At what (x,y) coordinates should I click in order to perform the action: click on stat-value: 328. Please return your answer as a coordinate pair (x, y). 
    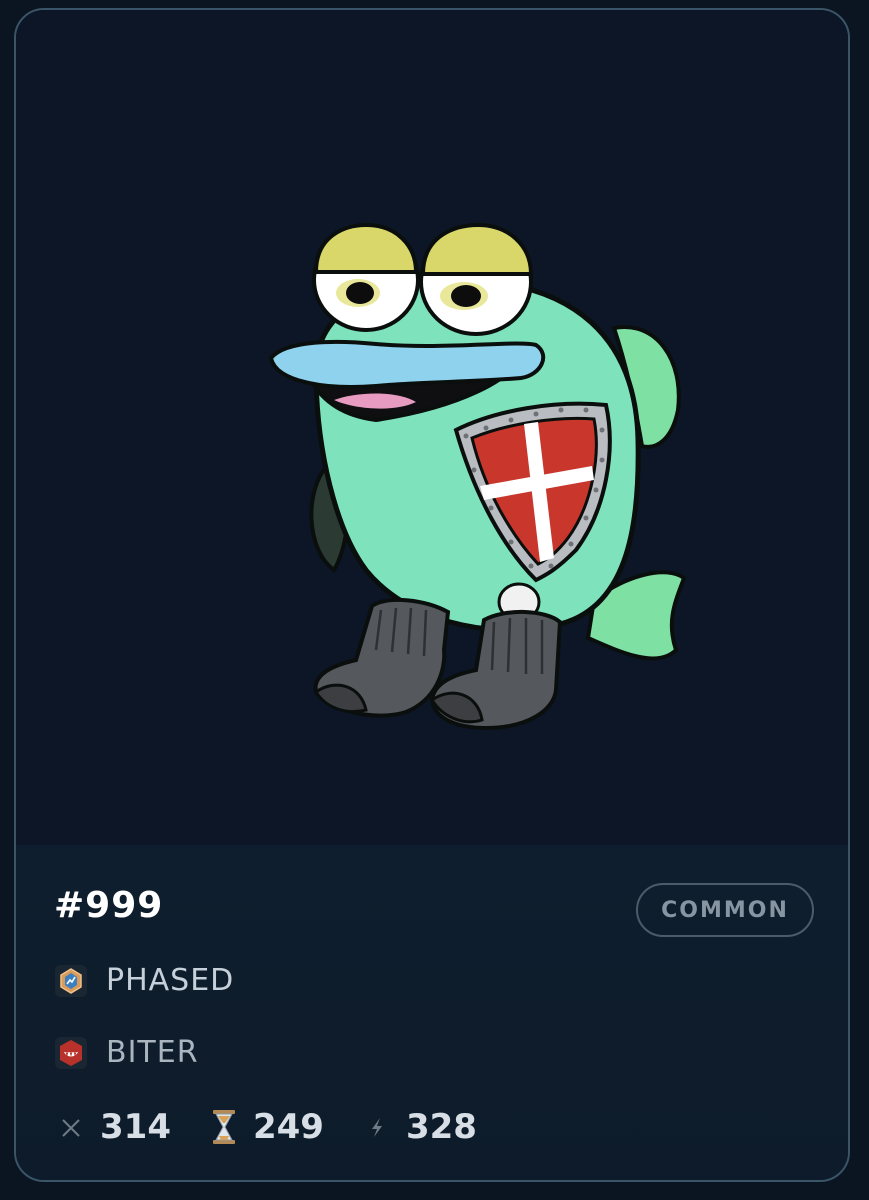
    Looking at the image, I should click on (441, 1127).